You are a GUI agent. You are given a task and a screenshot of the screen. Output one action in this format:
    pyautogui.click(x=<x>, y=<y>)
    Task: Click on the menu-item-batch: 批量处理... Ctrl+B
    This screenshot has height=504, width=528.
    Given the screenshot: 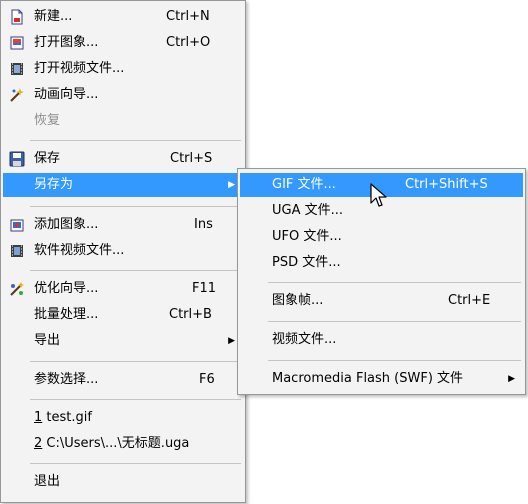 What is the action you would take?
    pyautogui.click(x=123, y=315)
    